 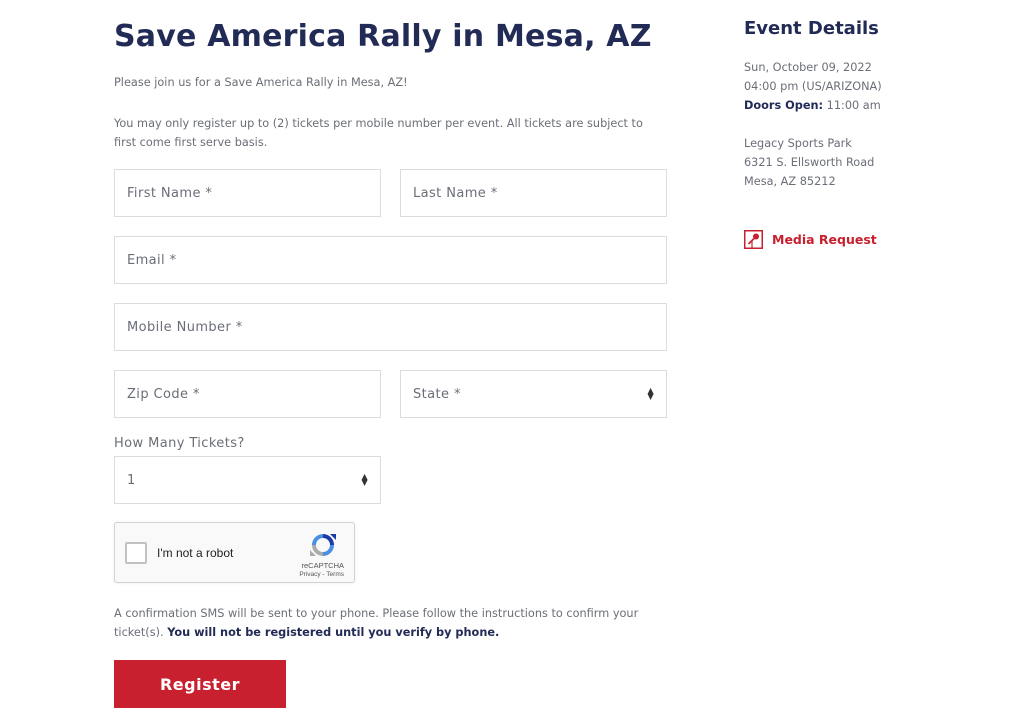 I want to click on recaptcha-logo-icon, so click(x=323, y=545).